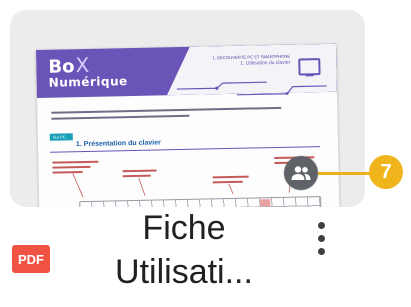 The width and height of the screenshot is (411, 307). I want to click on file-name-line1: Fiche, so click(184, 228).